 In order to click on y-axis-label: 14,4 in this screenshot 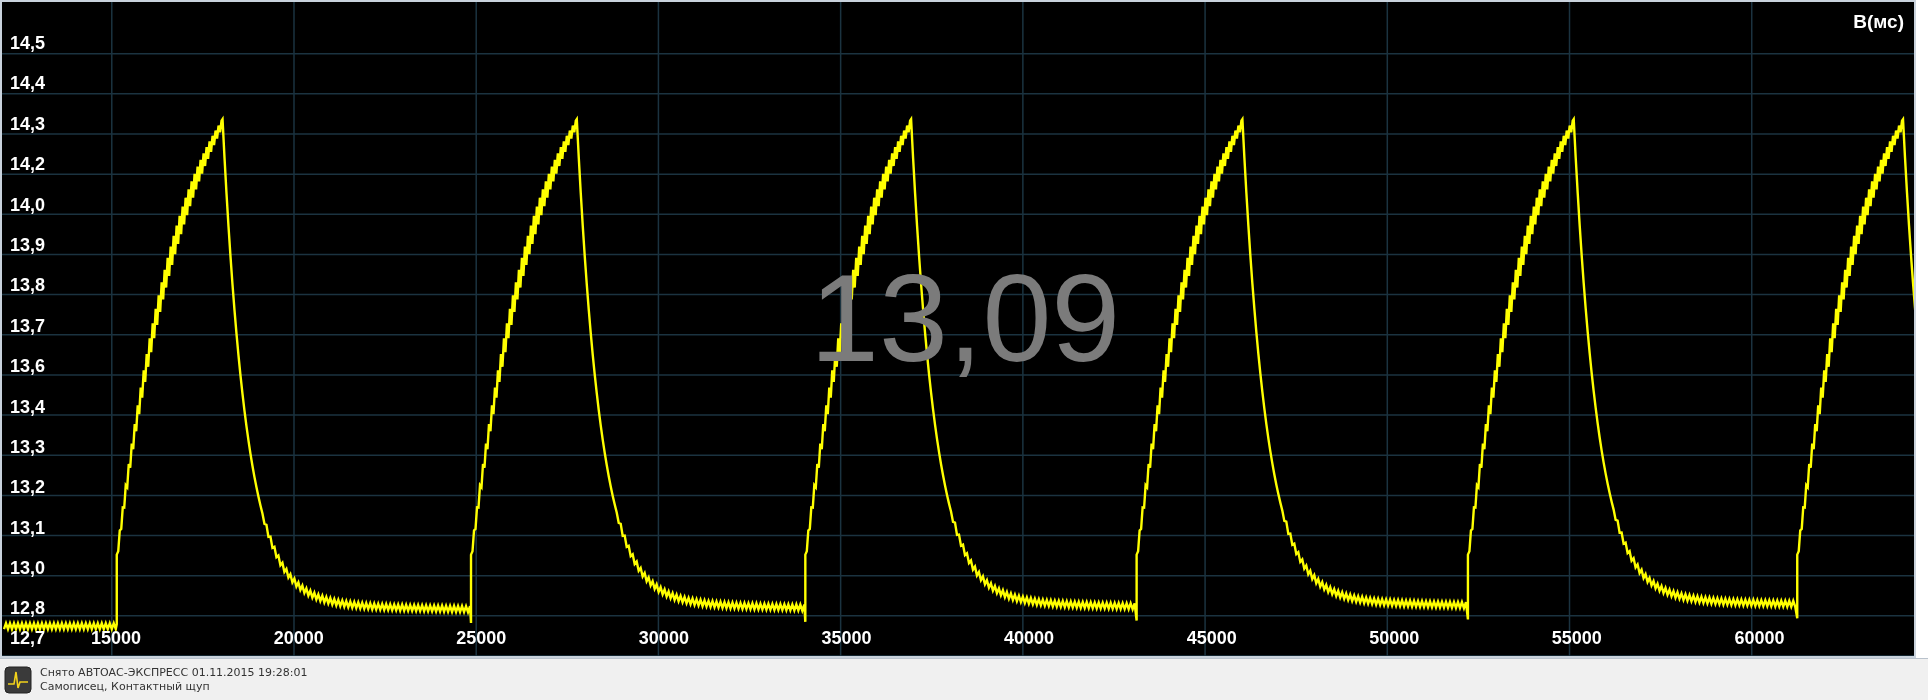, I will do `click(28, 83)`.